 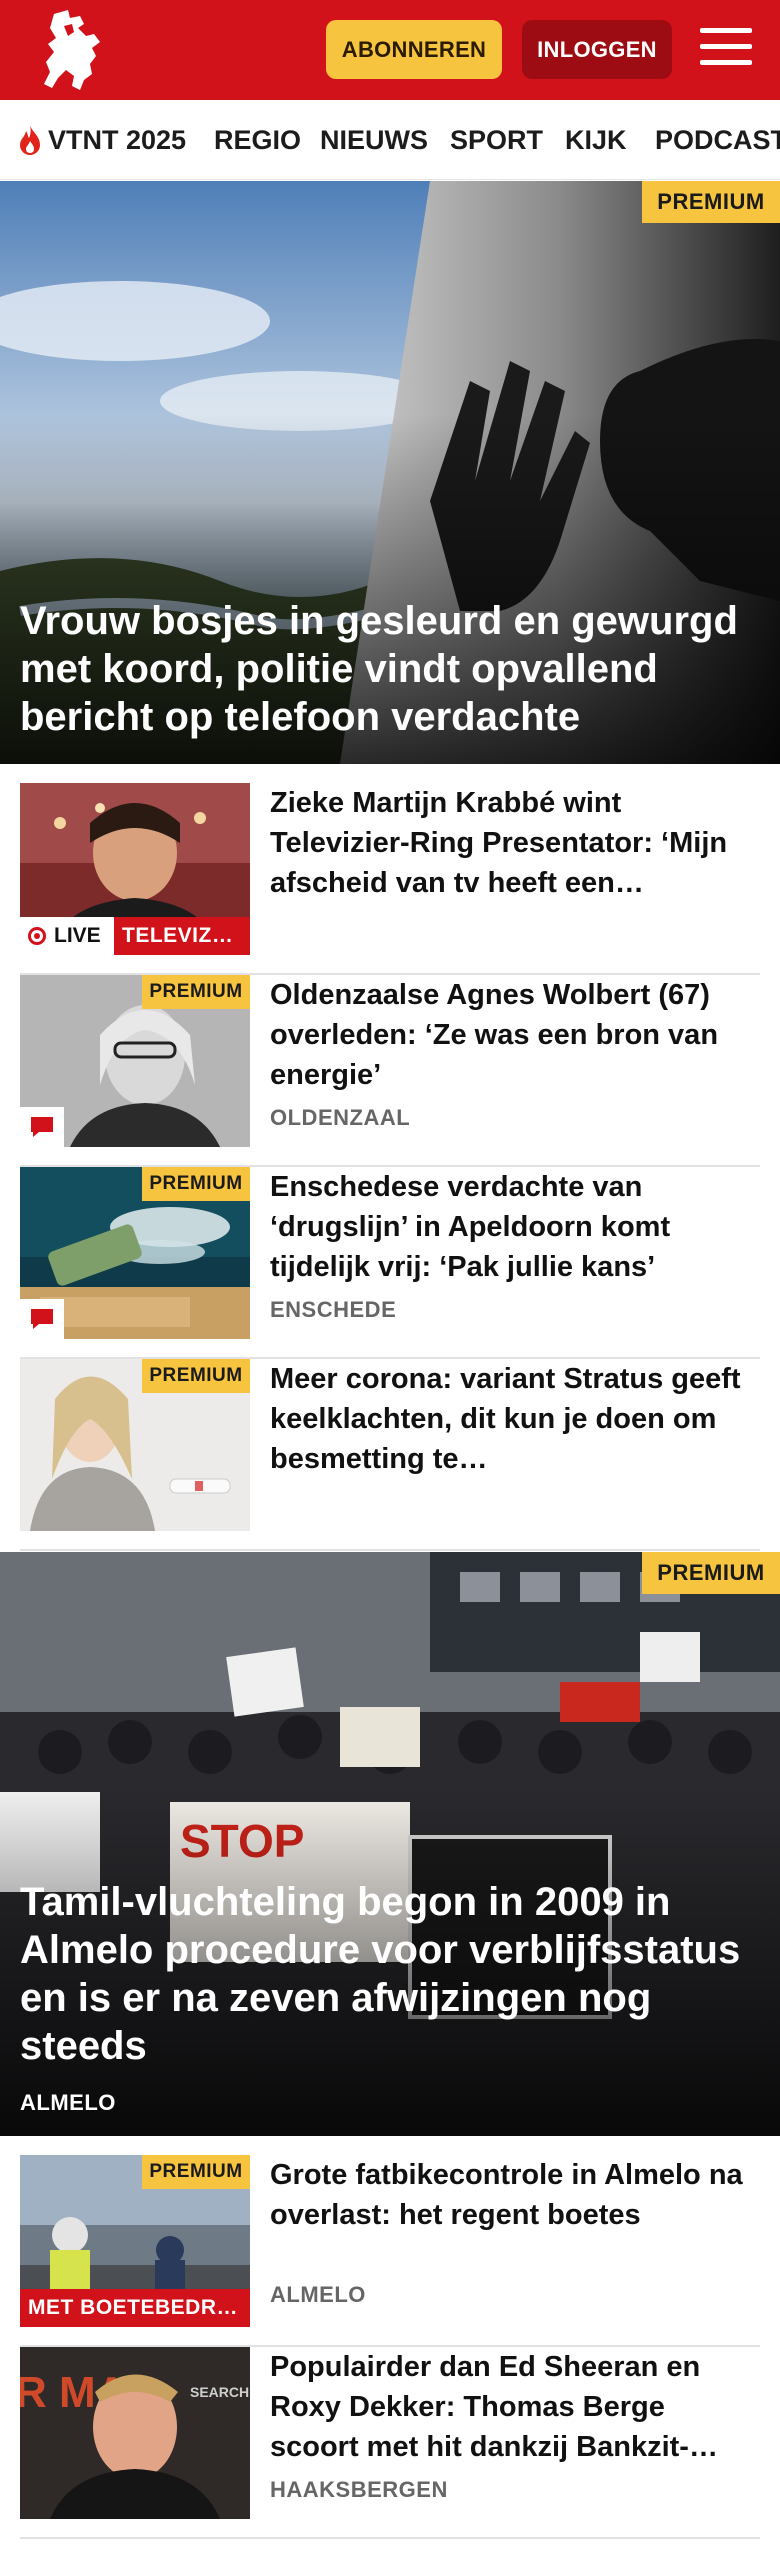 What do you see at coordinates (597, 49) in the screenshot?
I see `login-button: INLOGGEN` at bounding box center [597, 49].